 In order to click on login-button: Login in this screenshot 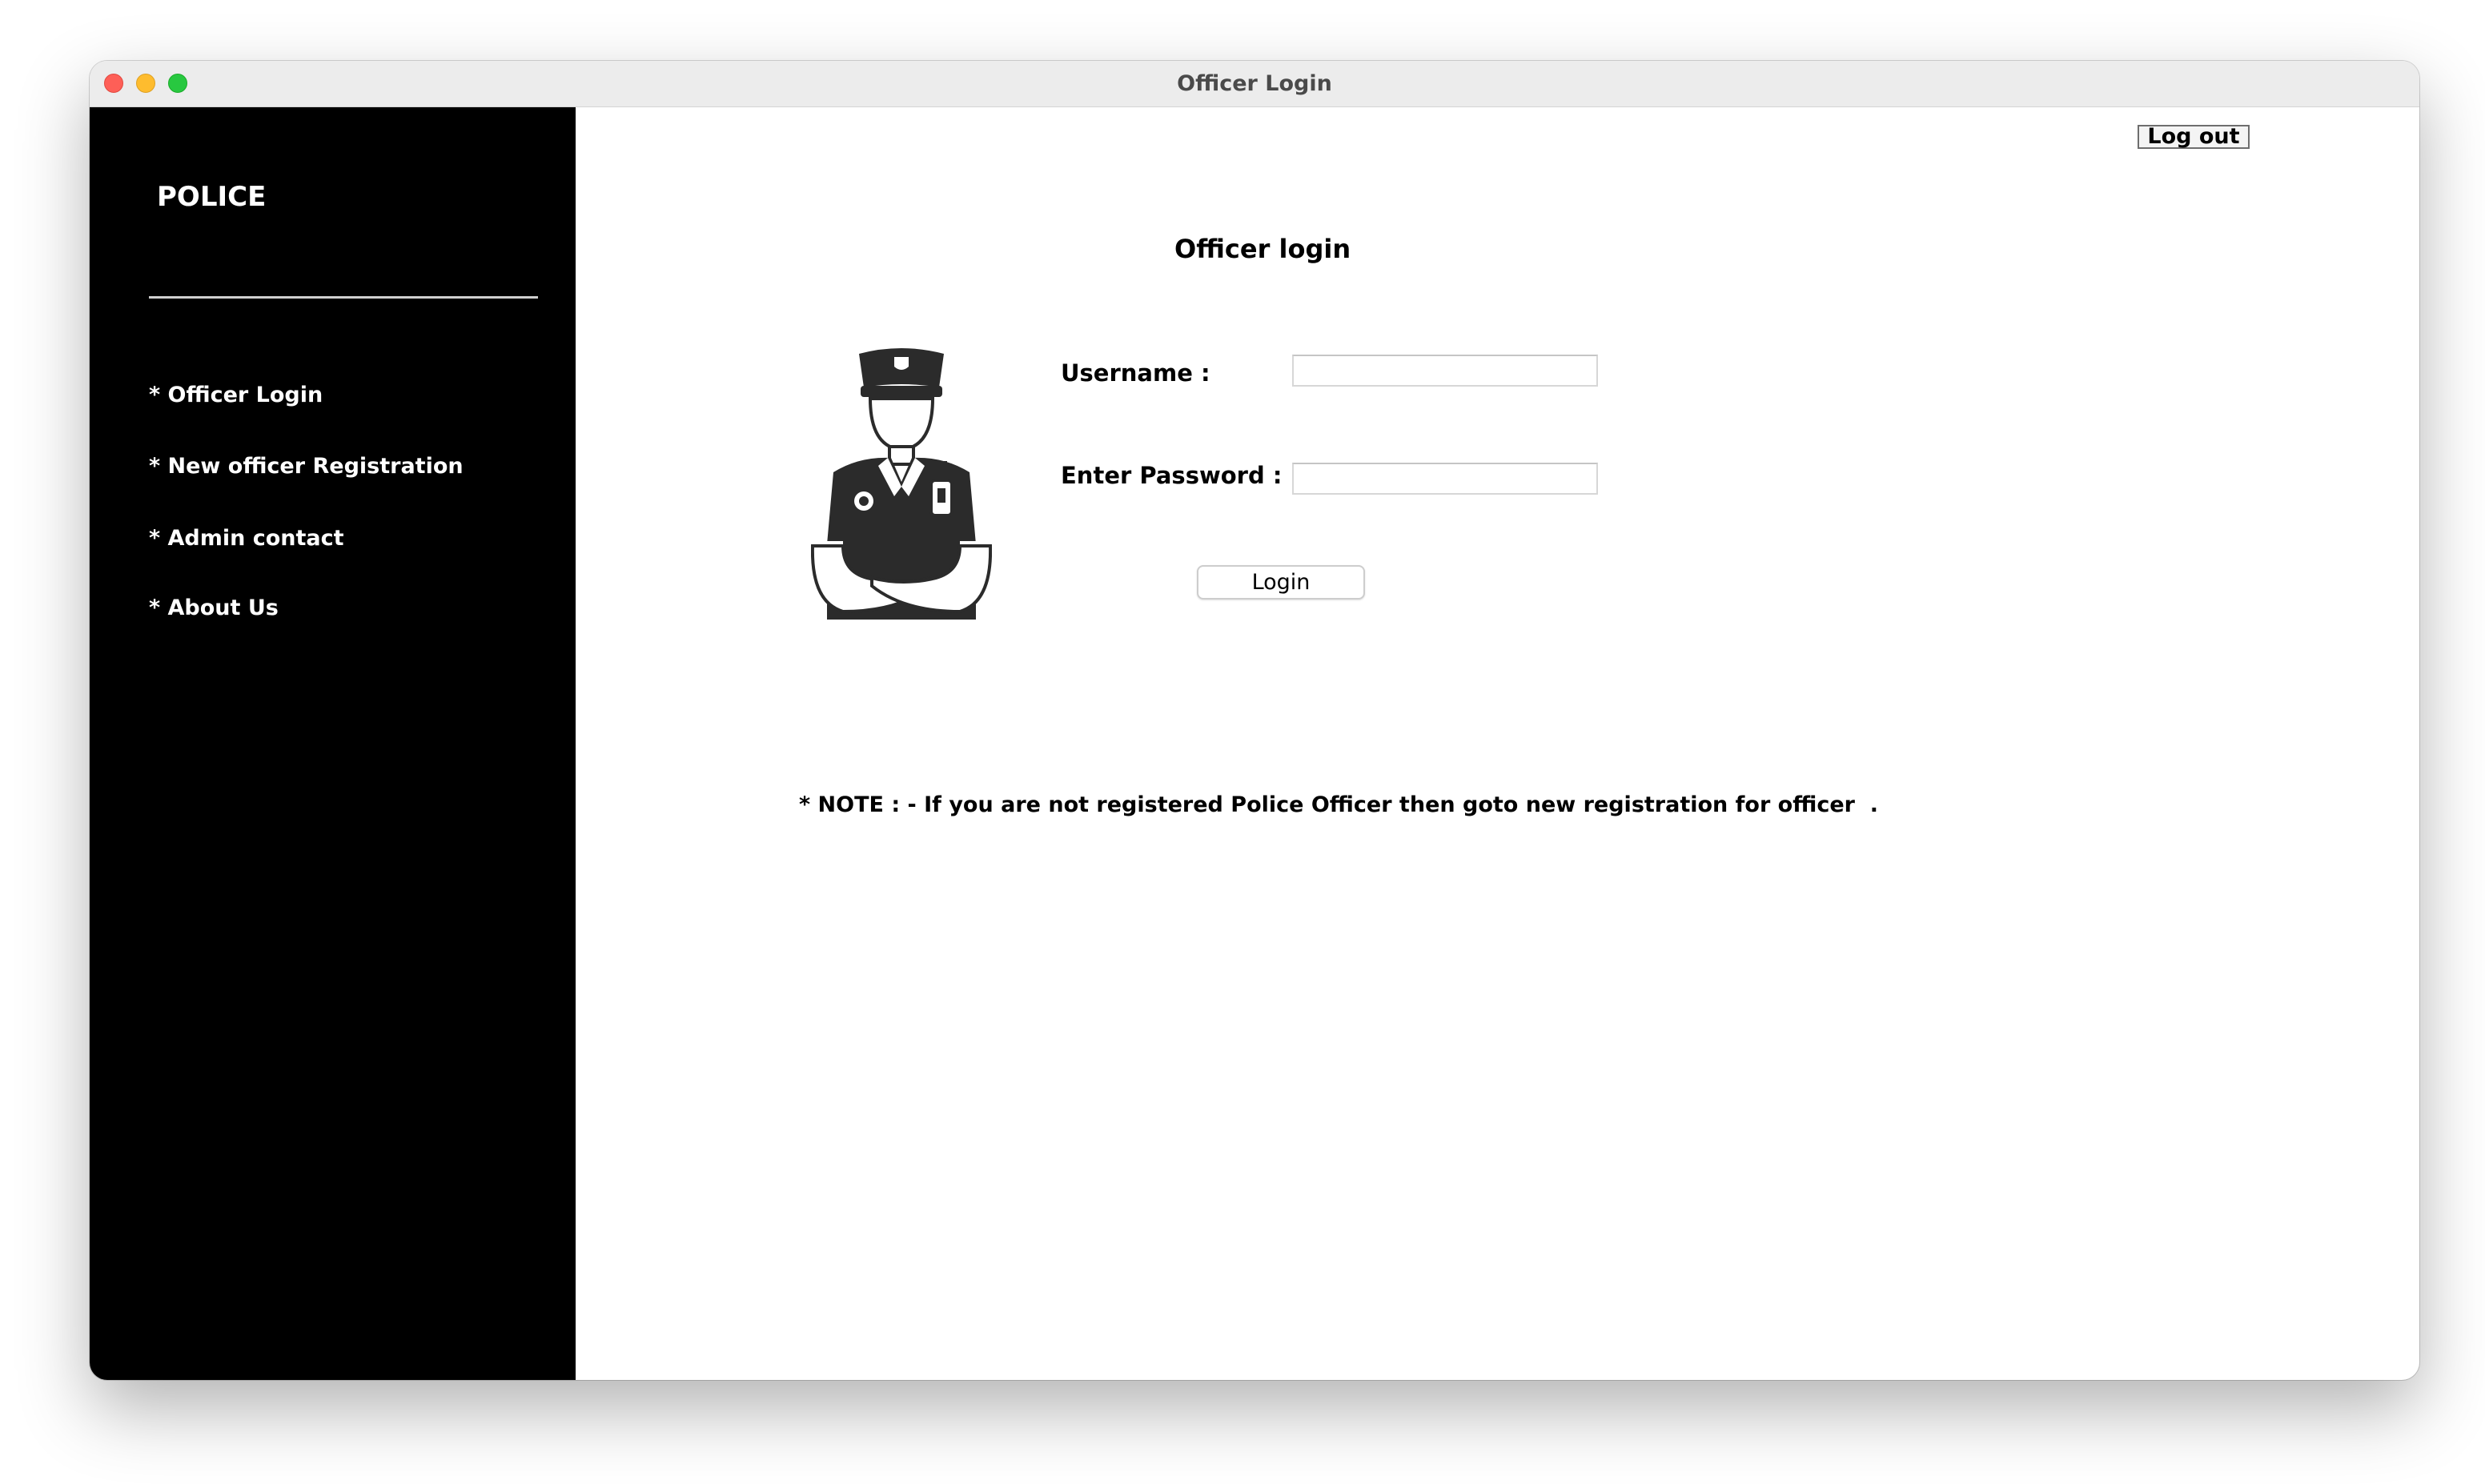, I will do `click(1281, 582)`.